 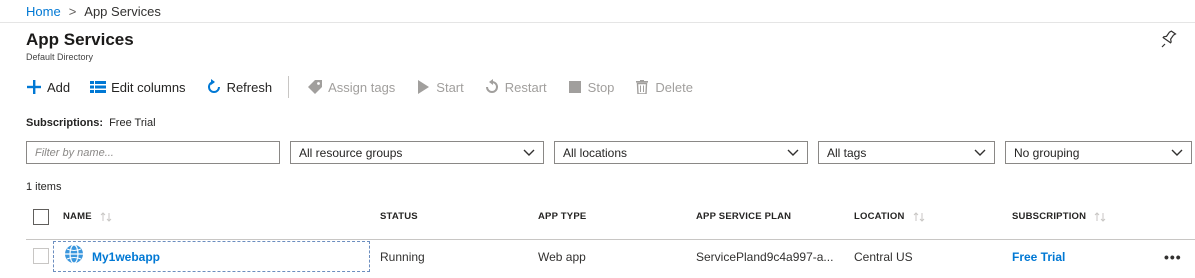 What do you see at coordinates (74, 256) in the screenshot?
I see `globe-icon` at bounding box center [74, 256].